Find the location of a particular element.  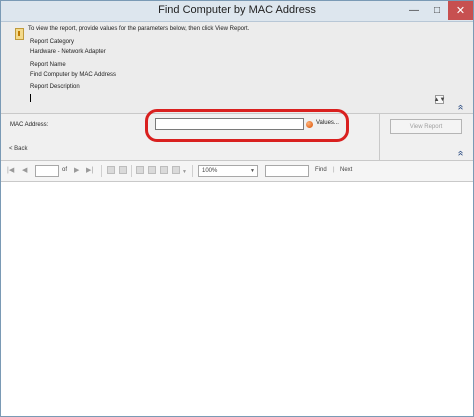

print-layout-icon is located at coordinates (152, 170).